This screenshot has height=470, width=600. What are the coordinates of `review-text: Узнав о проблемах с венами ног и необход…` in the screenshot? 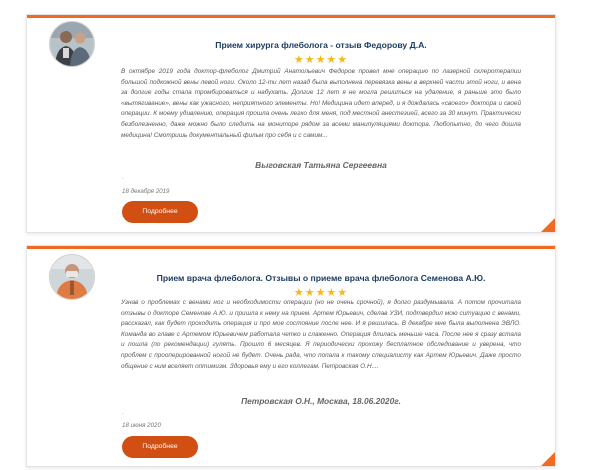 It's located at (321, 334).